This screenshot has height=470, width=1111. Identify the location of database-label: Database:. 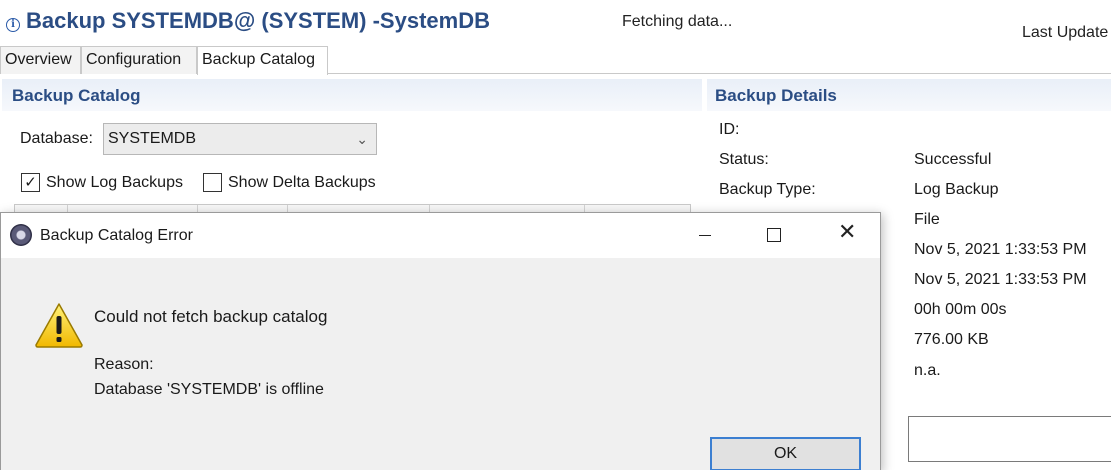
(56, 138).